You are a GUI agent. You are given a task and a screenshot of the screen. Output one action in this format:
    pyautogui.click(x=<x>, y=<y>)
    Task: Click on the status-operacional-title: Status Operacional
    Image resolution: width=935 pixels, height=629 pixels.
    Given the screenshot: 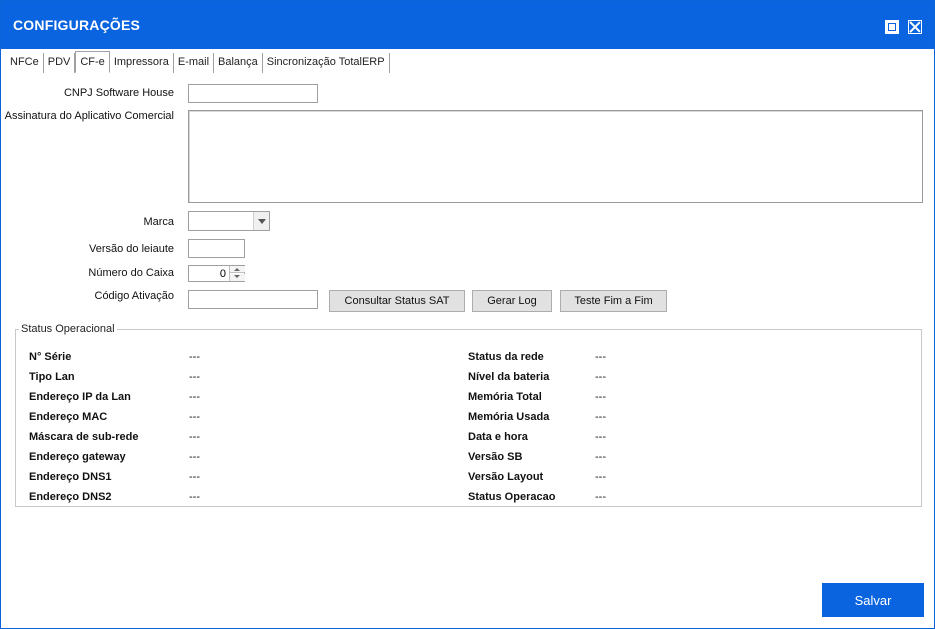 What is the action you would take?
    pyautogui.click(x=68, y=329)
    